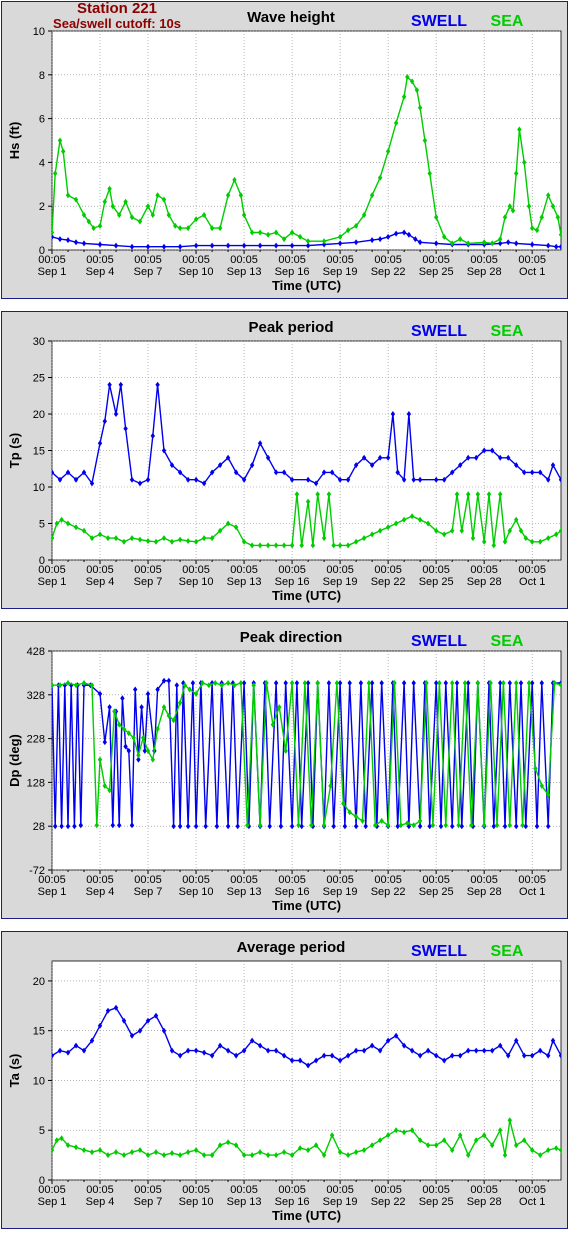 The height and width of the screenshot is (1240, 570). I want to click on y-tick-label: 328, so click(36, 696).